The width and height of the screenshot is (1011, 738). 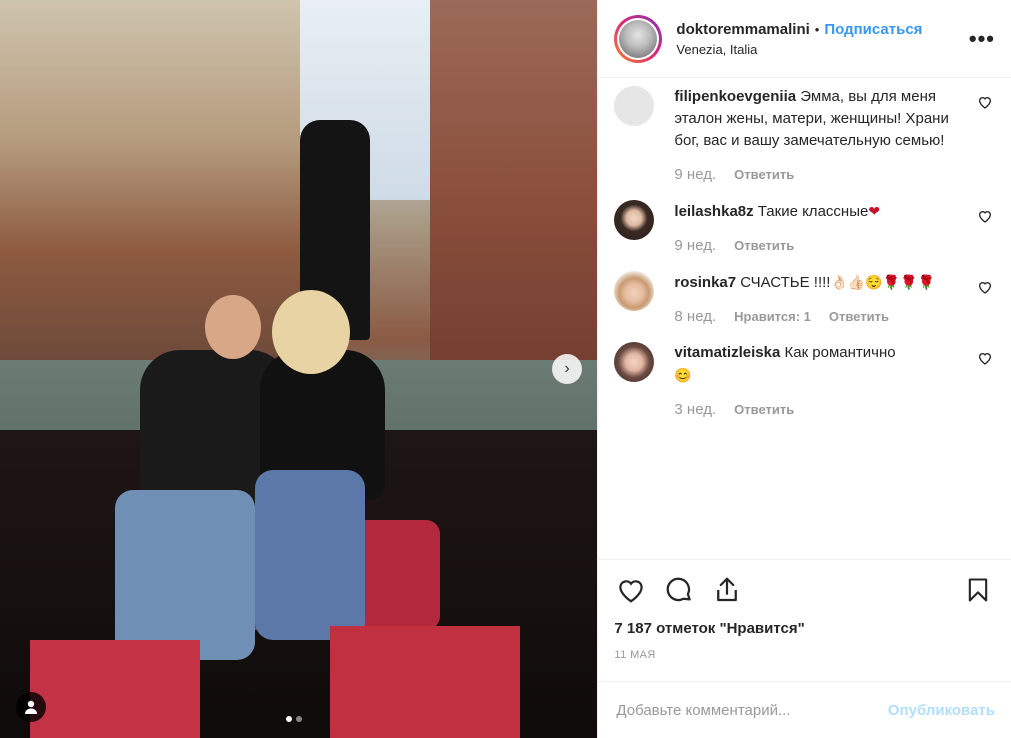 I want to click on comment-button, so click(x=679, y=590).